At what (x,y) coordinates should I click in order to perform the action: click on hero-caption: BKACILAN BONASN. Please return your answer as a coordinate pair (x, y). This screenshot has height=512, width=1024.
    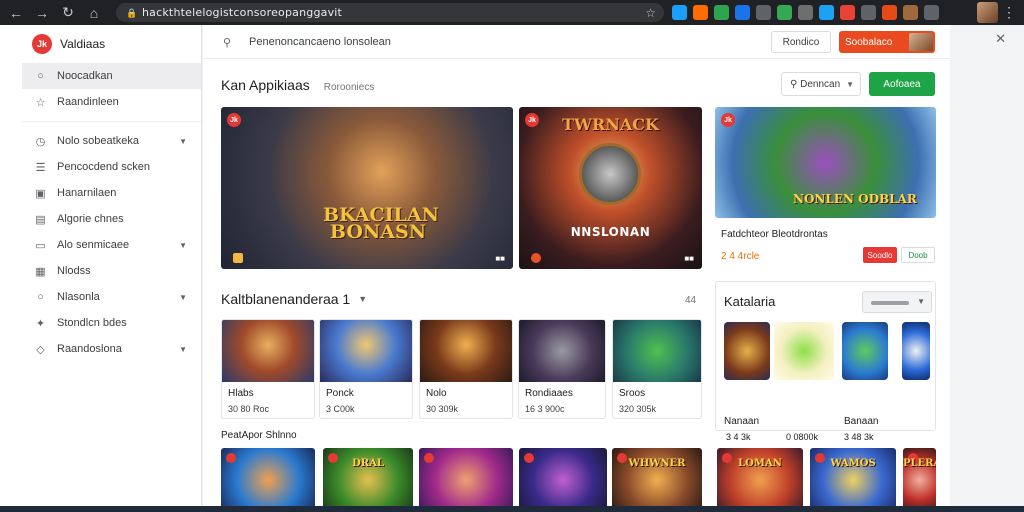
    Looking at the image, I should click on (381, 223).